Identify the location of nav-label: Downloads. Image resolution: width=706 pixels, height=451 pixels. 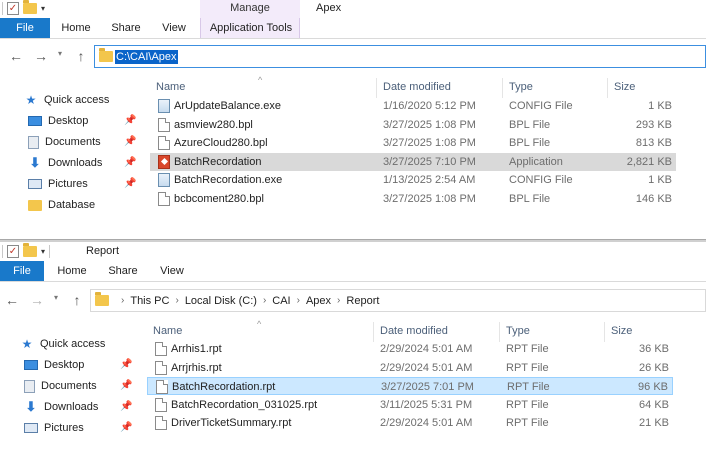
(71, 407).